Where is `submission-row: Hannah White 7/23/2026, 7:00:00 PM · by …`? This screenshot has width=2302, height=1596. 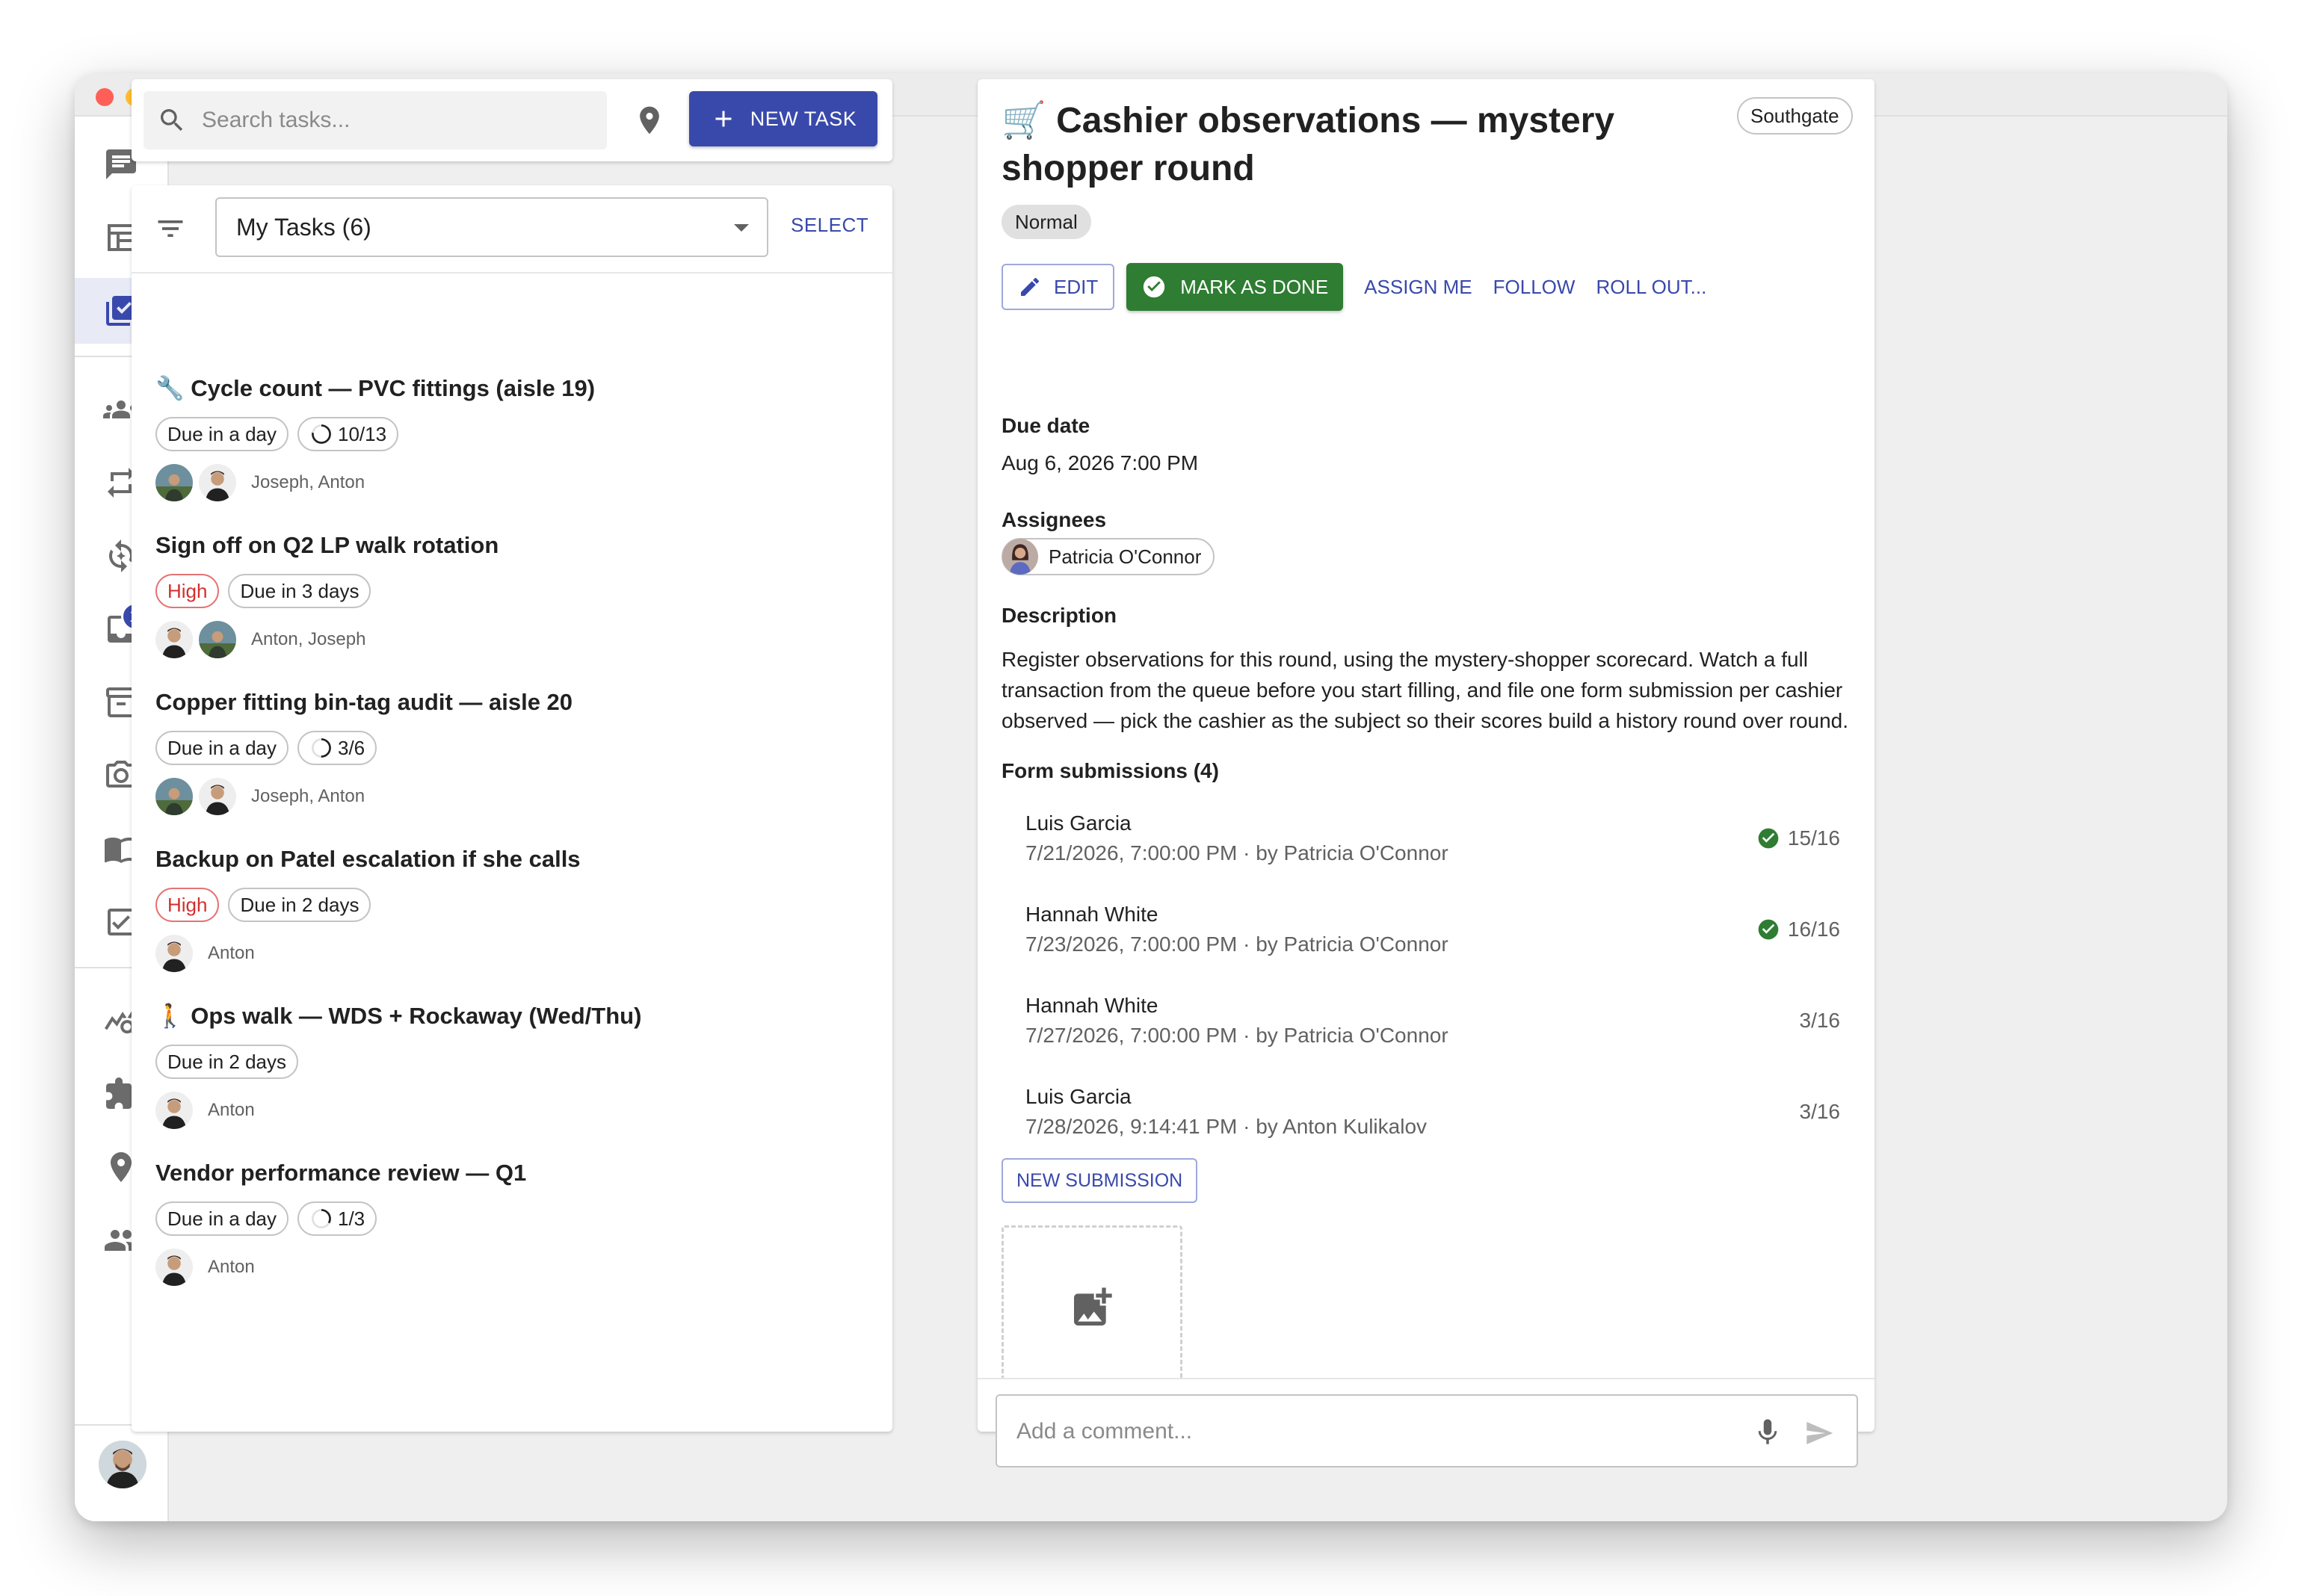
submission-row: Hannah White 7/23/2026, 7:00:00 PM · by … is located at coordinates (1432, 933).